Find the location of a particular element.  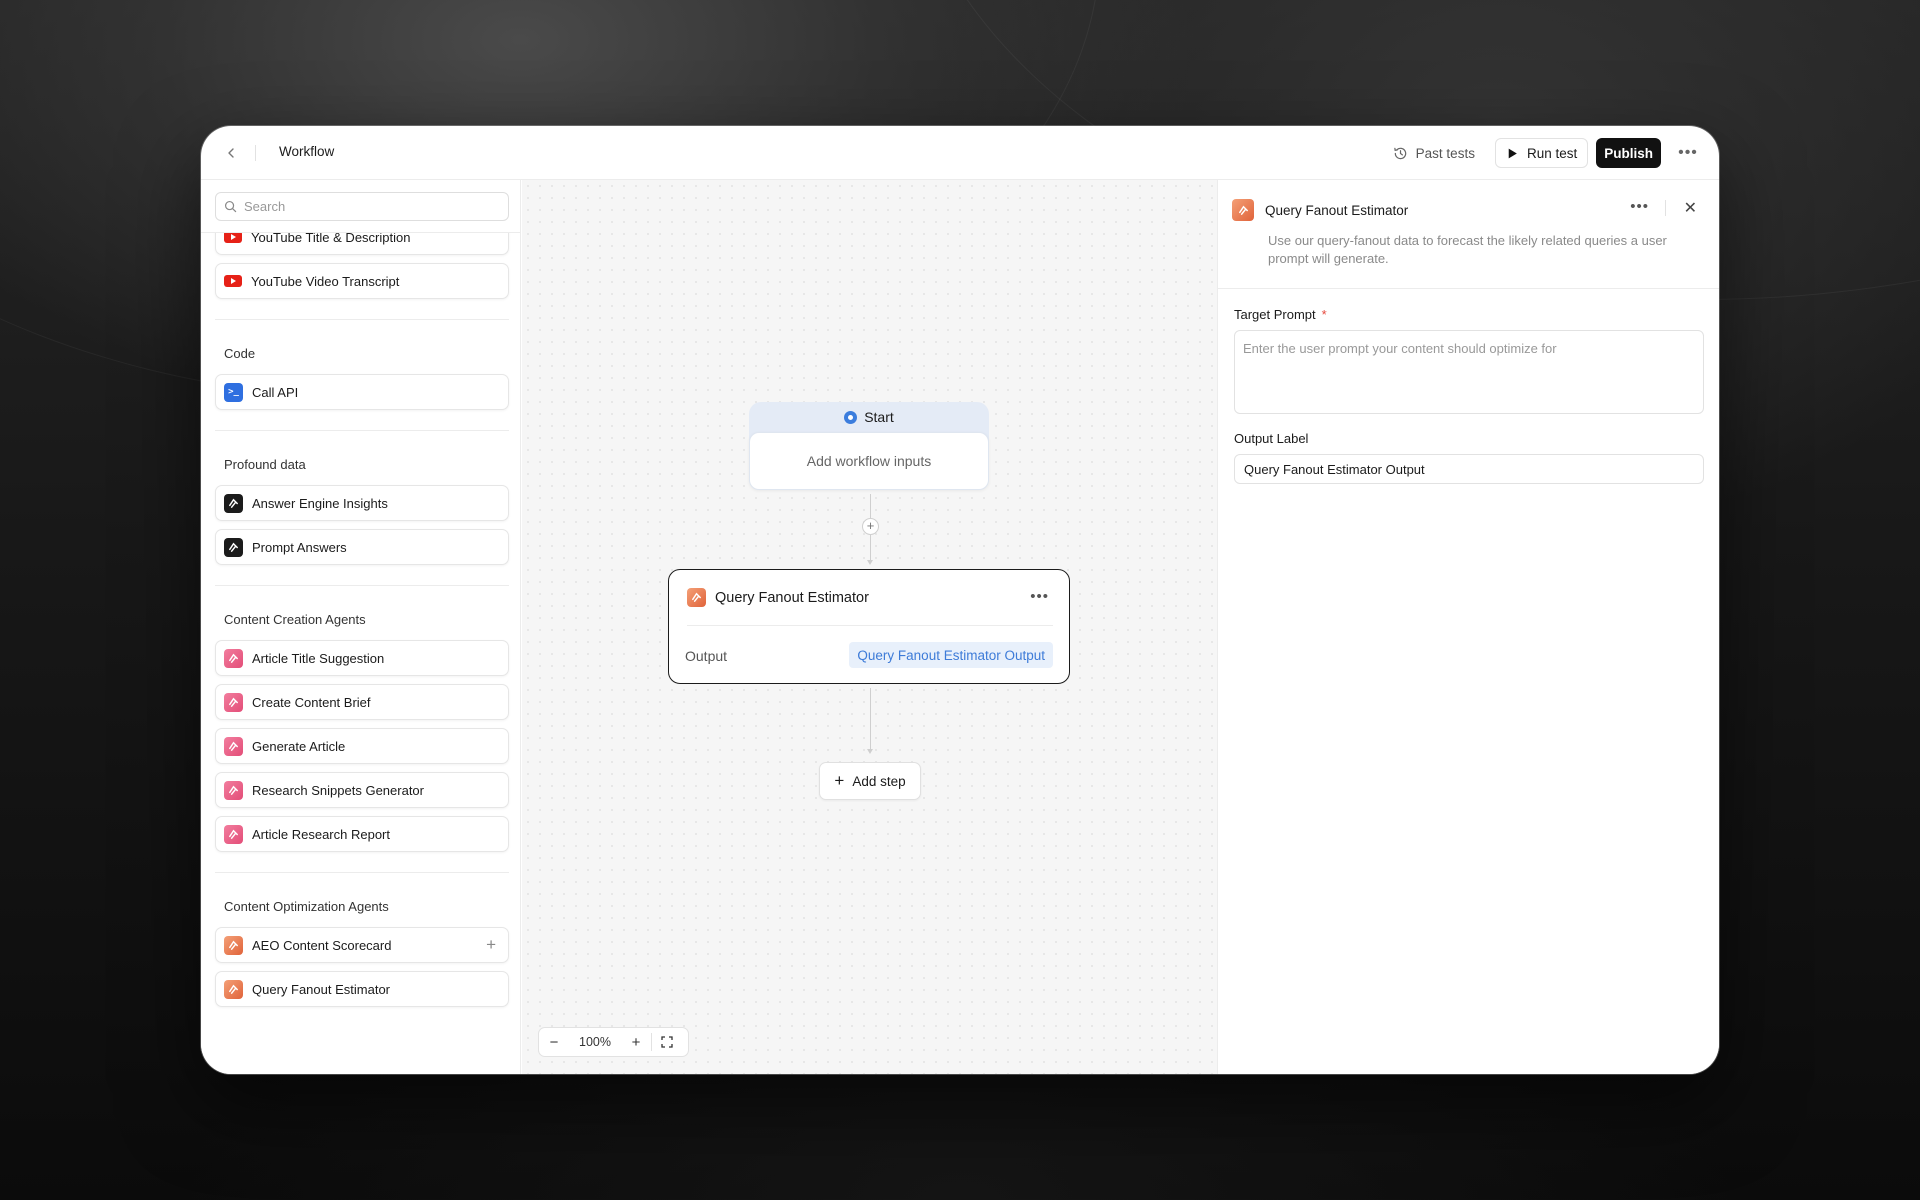

sidebar-item-call-api: >_ Call API is located at coordinates (362, 392).